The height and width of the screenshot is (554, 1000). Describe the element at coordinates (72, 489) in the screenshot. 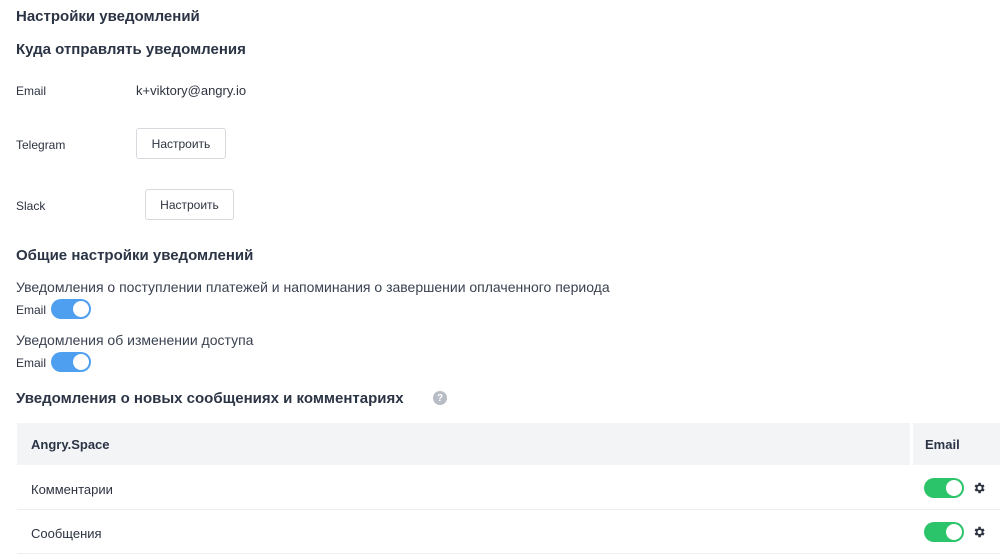

I see `row-name-comments: Комментарии` at that location.